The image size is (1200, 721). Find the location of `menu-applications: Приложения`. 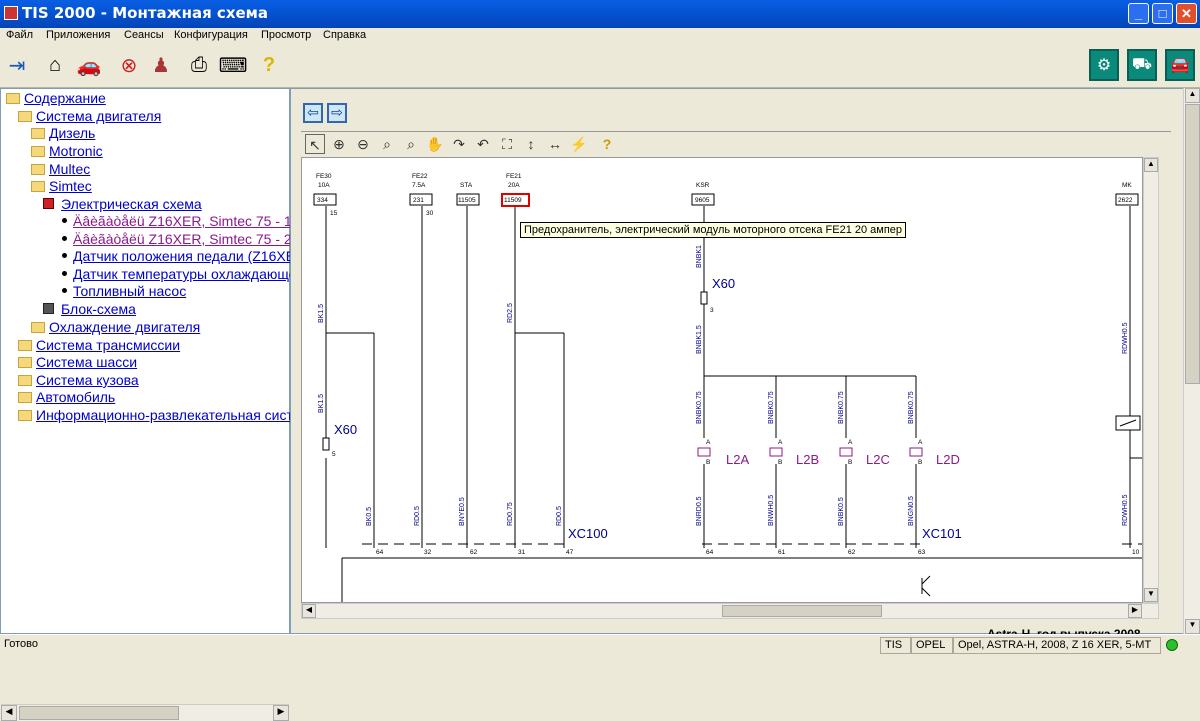

menu-applications: Приложения is located at coordinates (78, 35).